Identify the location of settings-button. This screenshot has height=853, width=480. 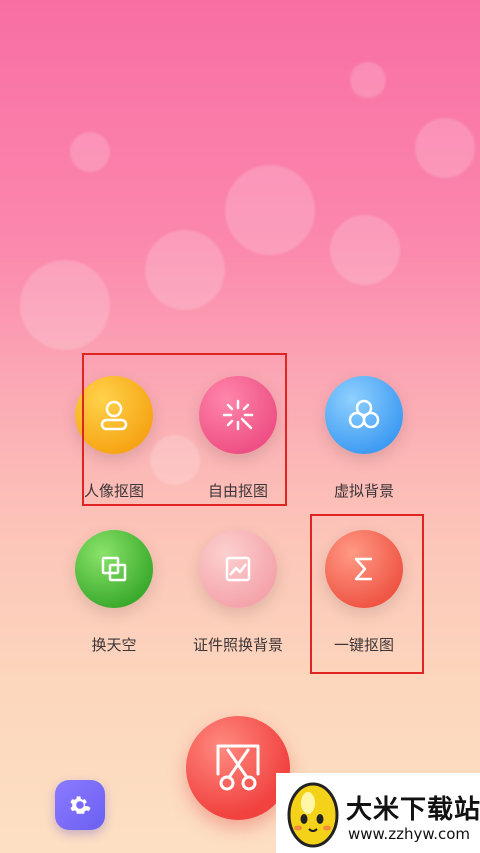
(80, 805).